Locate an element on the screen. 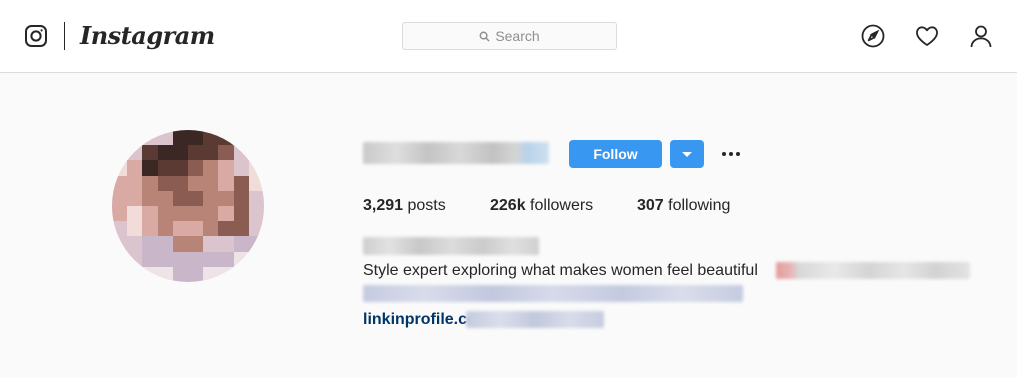  website-link-redacted is located at coordinates (535, 319).